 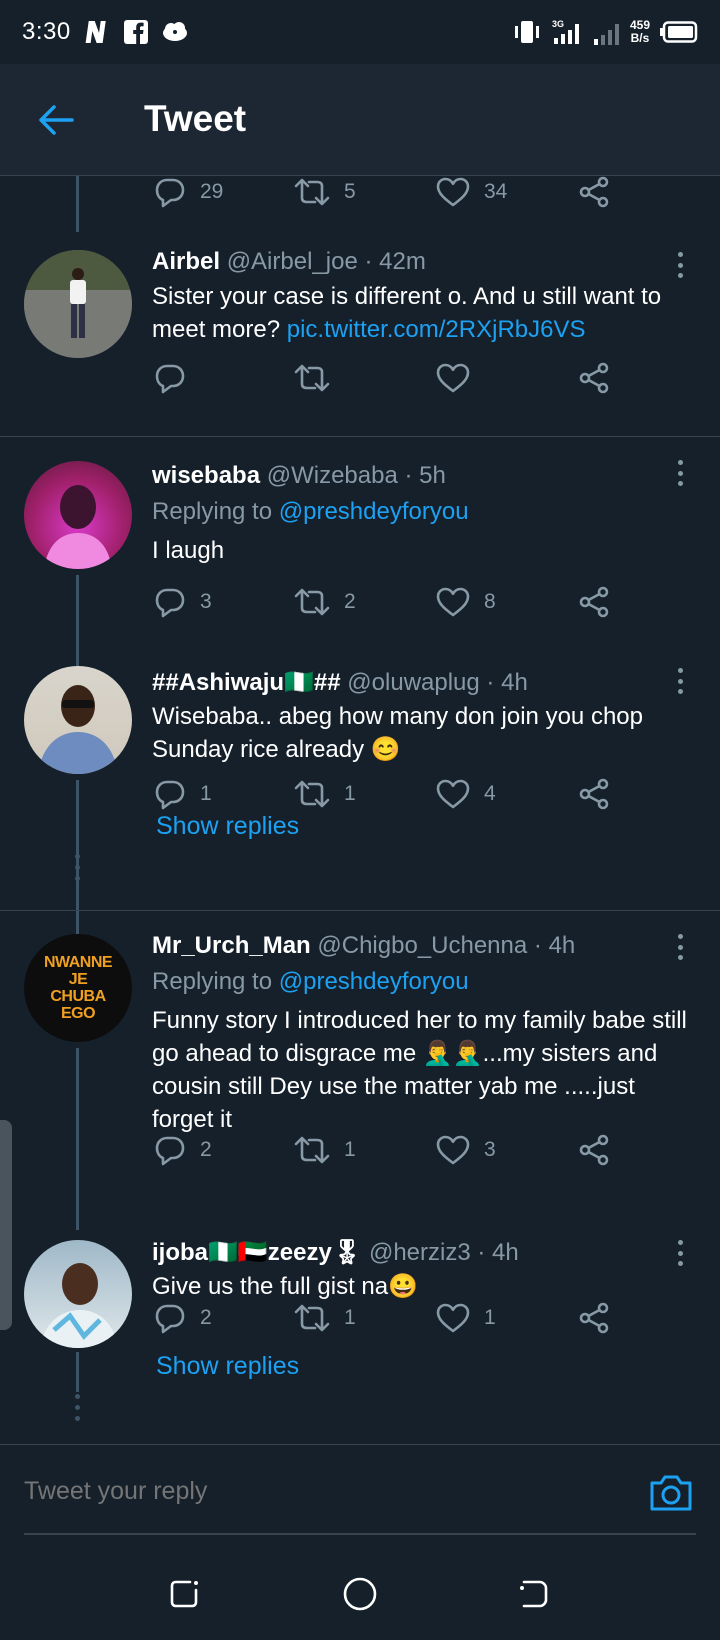 I want to click on system-nav-bar, so click(x=360, y=1592).